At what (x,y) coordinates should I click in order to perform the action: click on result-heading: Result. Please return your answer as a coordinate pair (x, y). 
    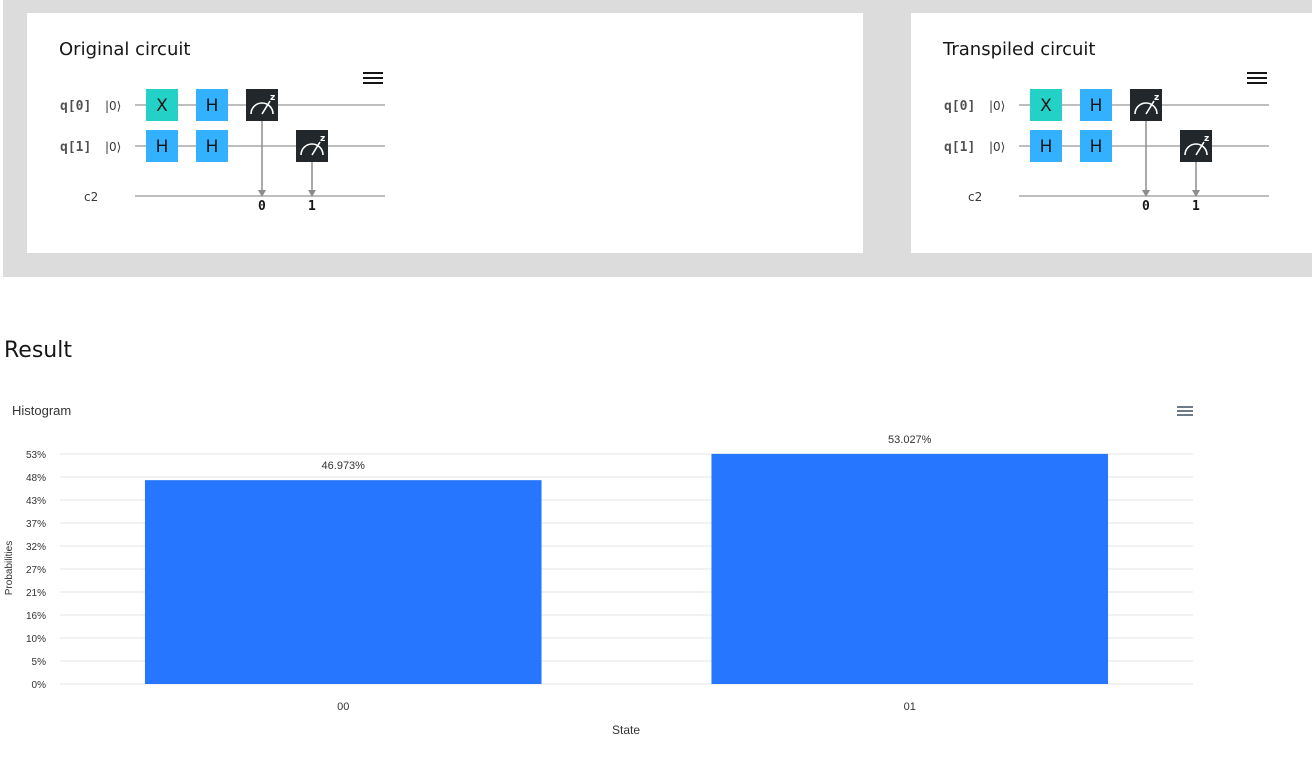
    Looking at the image, I should click on (38, 350).